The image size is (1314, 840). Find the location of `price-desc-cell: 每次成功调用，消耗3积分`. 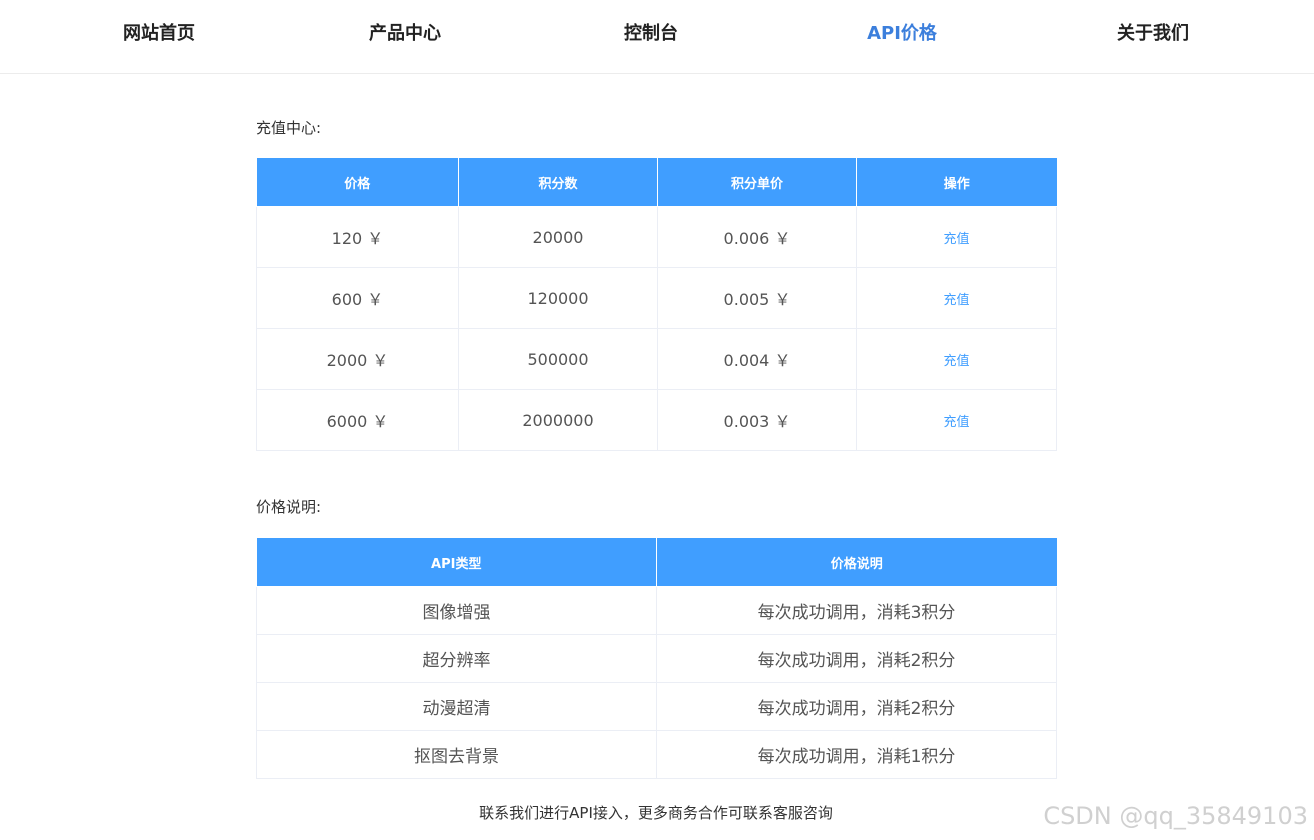

price-desc-cell: 每次成功调用，消耗3积分 is located at coordinates (856, 610).